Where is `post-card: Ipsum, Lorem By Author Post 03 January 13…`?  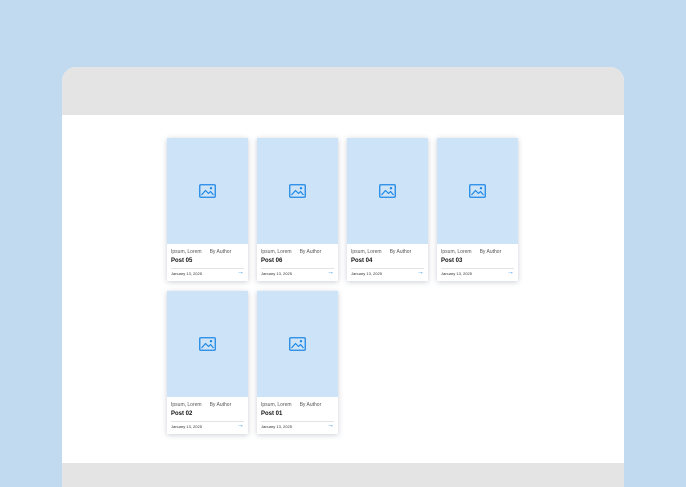 post-card: Ipsum, Lorem By Author Post 03 January 13… is located at coordinates (477, 209).